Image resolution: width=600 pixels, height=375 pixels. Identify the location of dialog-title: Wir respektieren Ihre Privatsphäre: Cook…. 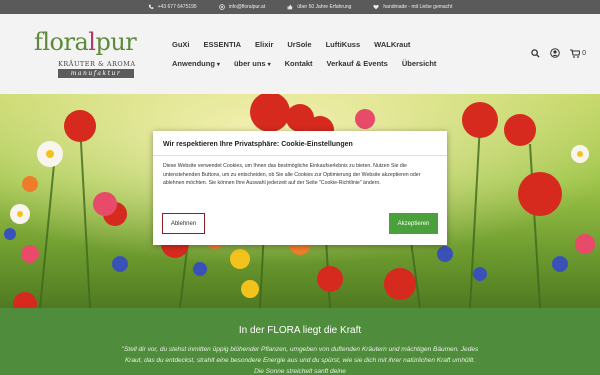
(258, 144).